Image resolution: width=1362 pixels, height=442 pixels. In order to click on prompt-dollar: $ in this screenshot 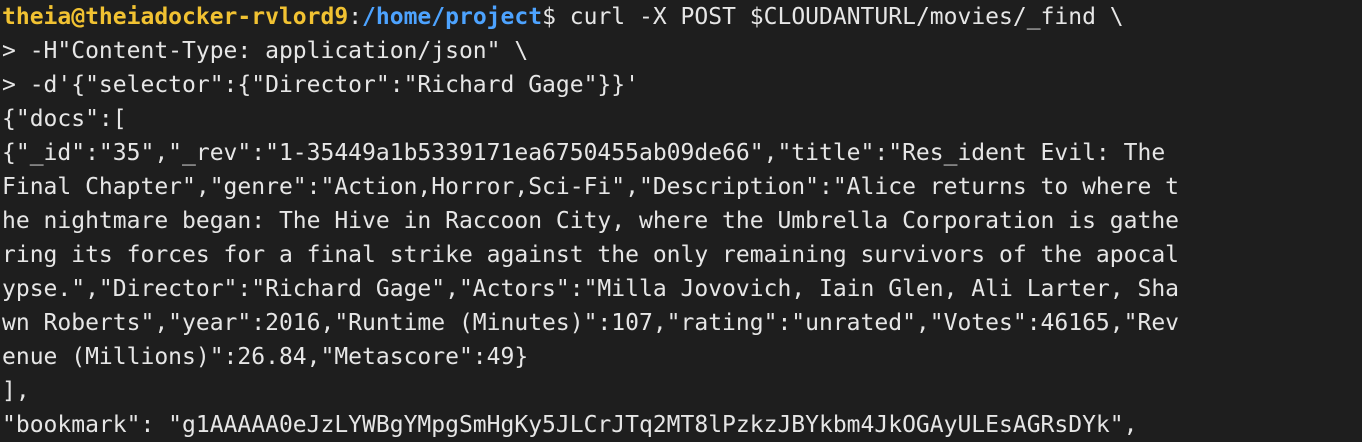, I will do `click(549, 17)`.